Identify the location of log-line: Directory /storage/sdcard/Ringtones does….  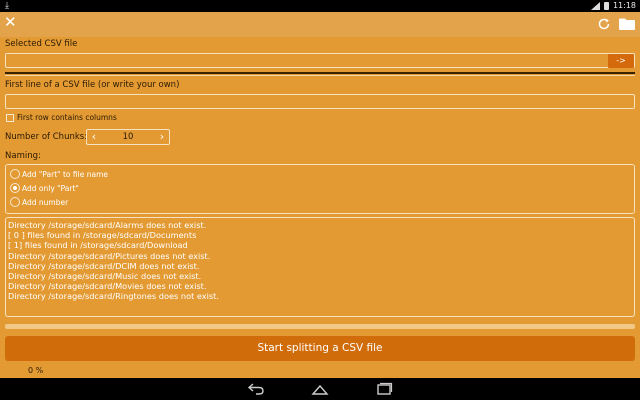
(113, 296).